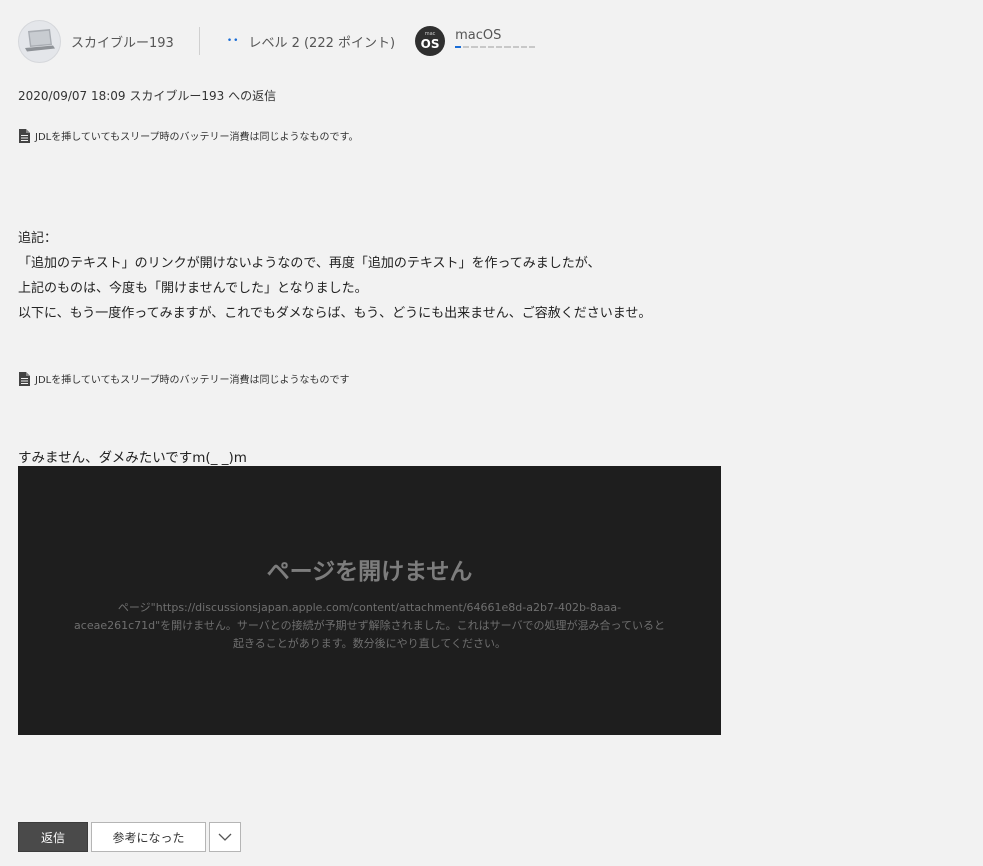  I want to click on attachment-1-label: JDLを挿していてもスリープ時のバッテリー消費は同じようなものです。, so click(197, 137).